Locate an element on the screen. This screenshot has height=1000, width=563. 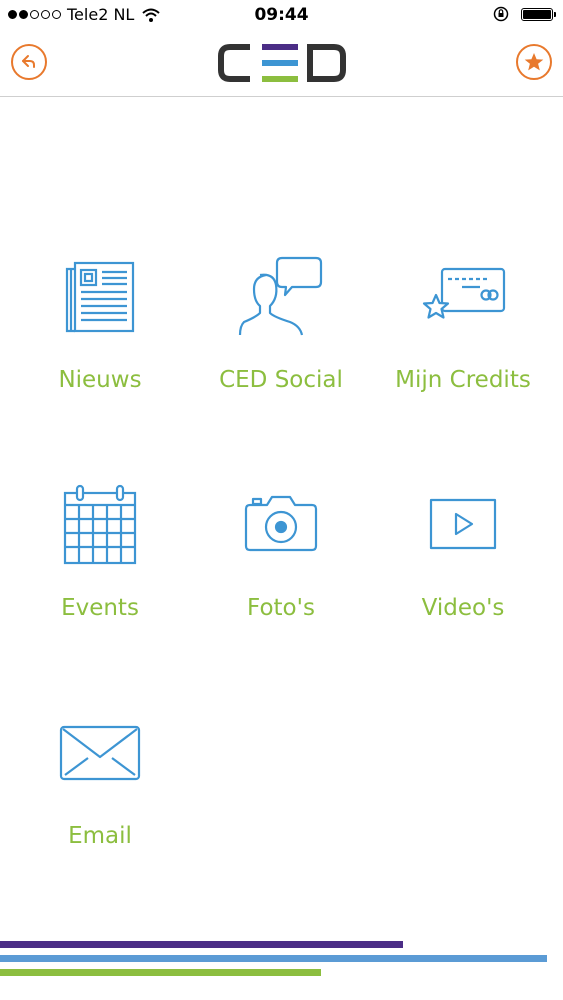
menu-item-email: Email is located at coordinates (100, 780).